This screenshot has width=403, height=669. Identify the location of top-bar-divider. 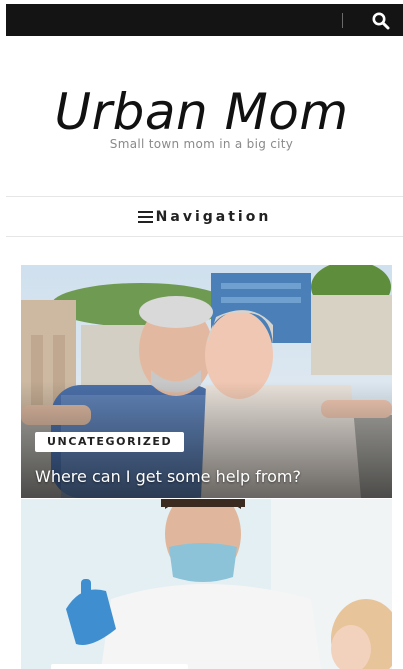
(342, 20).